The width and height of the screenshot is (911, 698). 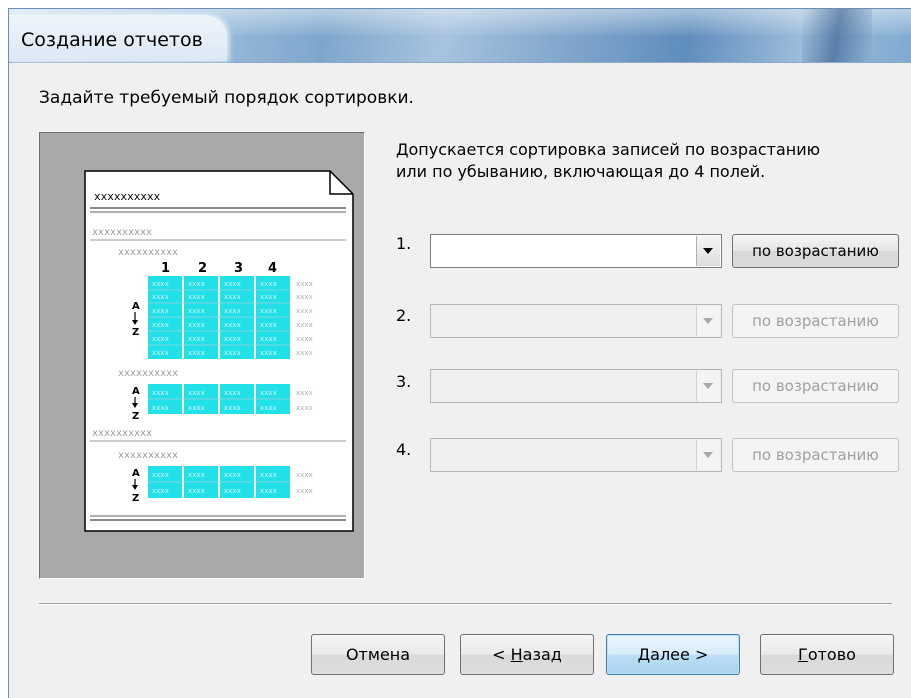 I want to click on sort-row-2-number: 2., so click(x=404, y=315).